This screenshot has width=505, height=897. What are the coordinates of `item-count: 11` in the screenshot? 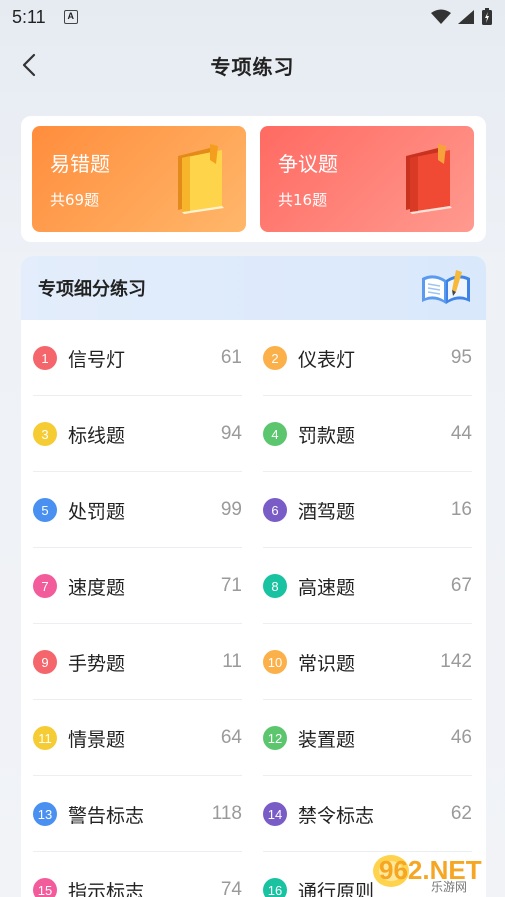 It's located at (232, 661).